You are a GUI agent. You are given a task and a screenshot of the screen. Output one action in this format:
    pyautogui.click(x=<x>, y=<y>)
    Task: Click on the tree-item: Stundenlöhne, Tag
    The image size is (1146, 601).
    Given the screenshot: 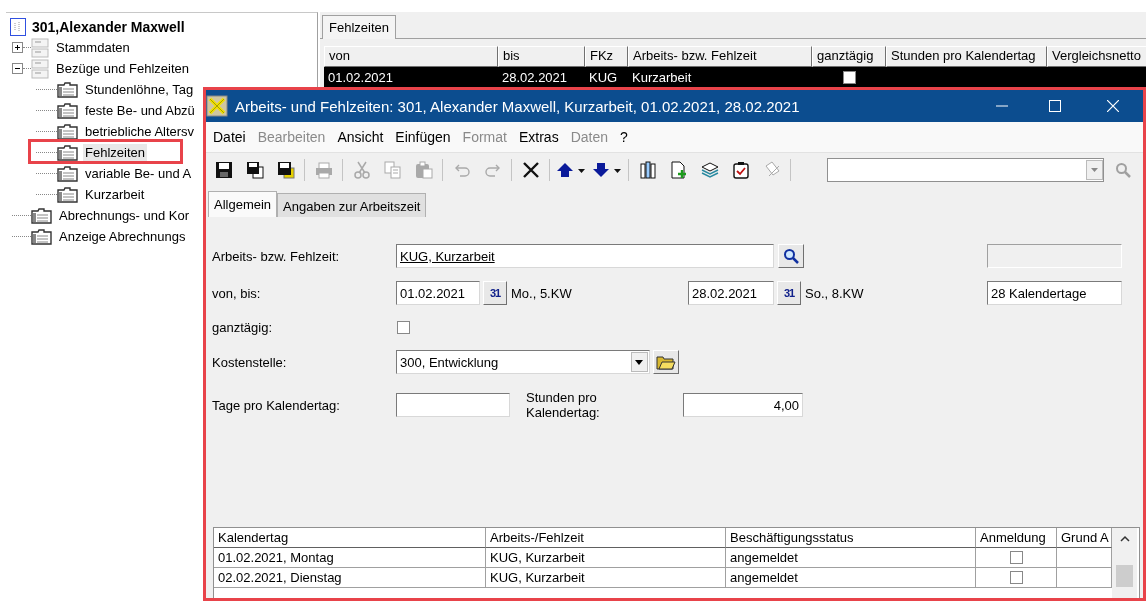 What is the action you would take?
    pyautogui.click(x=139, y=89)
    